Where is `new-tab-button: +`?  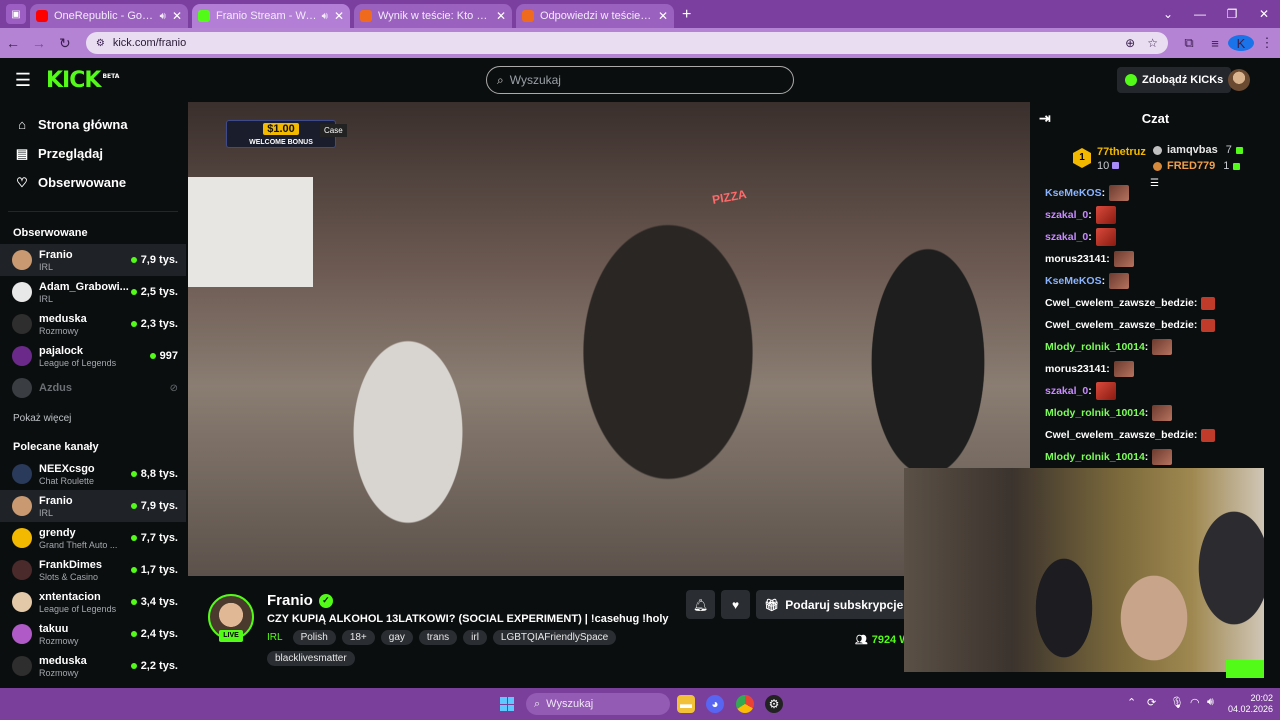
new-tab-button: + is located at coordinates (686, 15).